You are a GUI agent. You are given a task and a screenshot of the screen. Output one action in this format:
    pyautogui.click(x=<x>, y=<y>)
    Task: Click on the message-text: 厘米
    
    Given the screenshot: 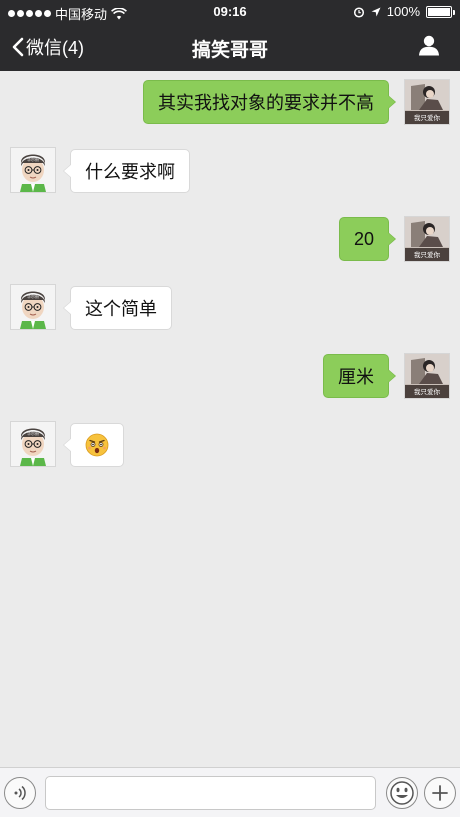 What is the action you would take?
    pyautogui.click(x=356, y=377)
    